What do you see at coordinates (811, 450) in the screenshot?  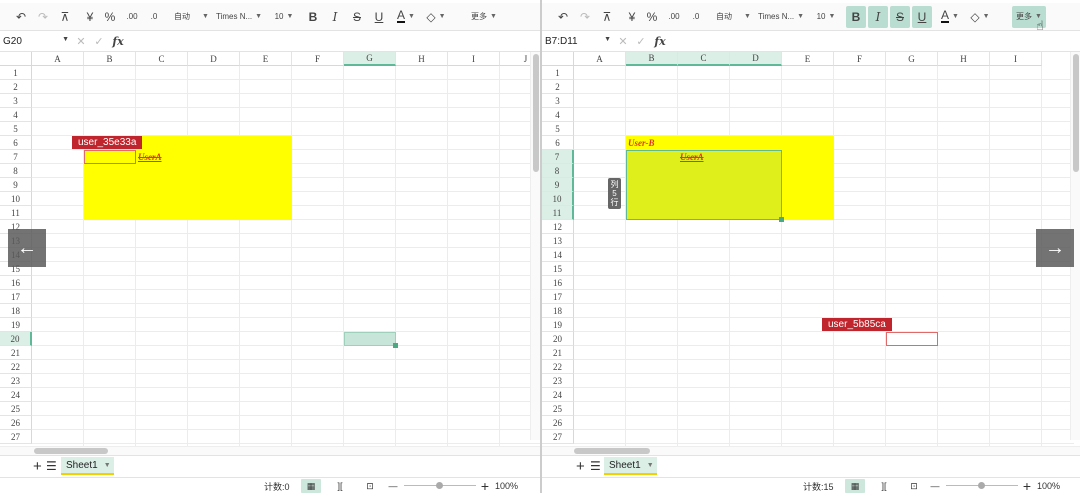 I see `right-horizontal-scrollbar` at bounding box center [811, 450].